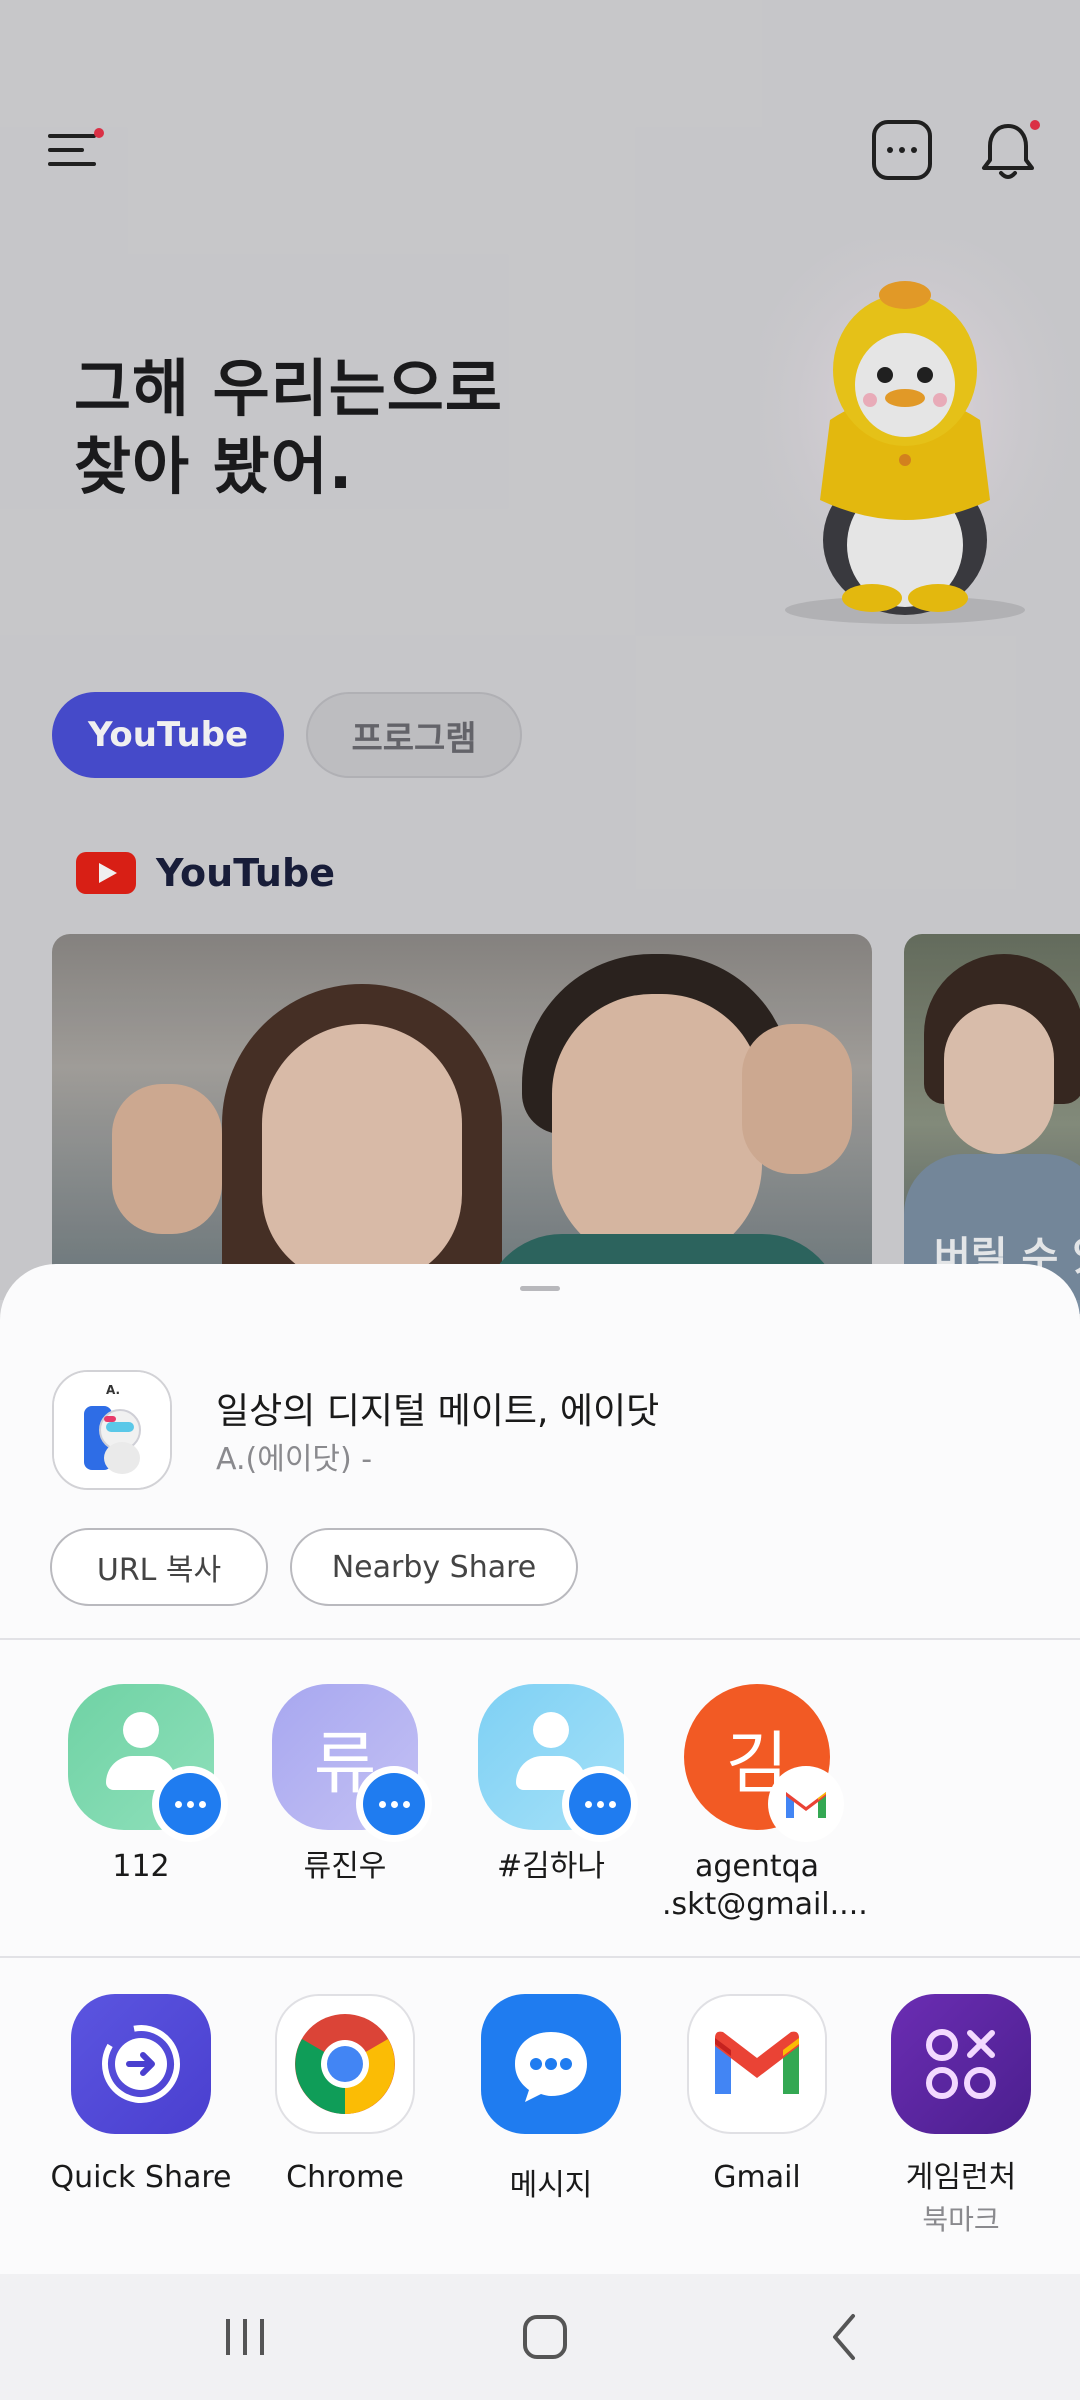  What do you see at coordinates (345, 1785) in the screenshot?
I see `contact-ryu-jinwoo: 류 류진우` at bounding box center [345, 1785].